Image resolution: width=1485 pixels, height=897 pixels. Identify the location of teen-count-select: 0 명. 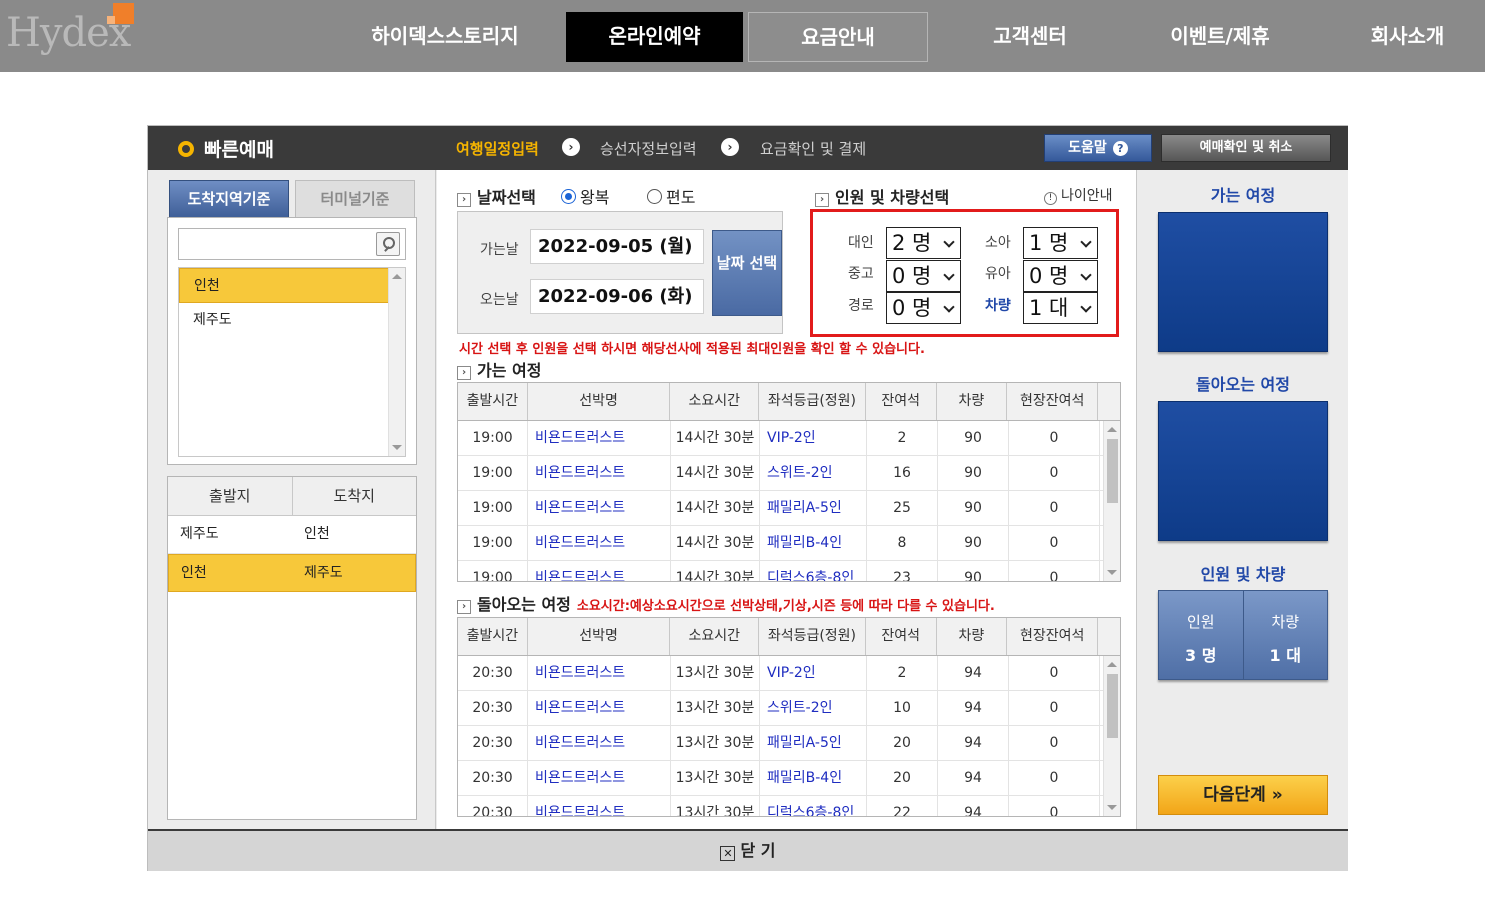
(923, 276).